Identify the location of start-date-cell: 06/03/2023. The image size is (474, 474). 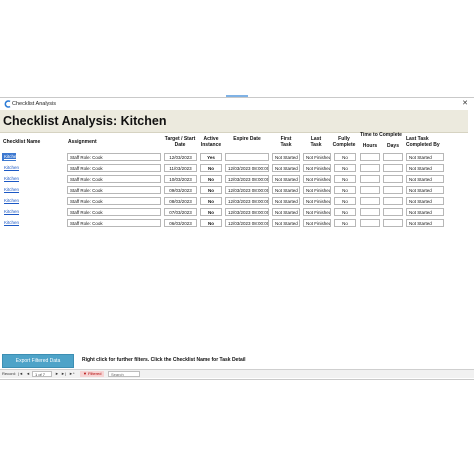
(180, 223).